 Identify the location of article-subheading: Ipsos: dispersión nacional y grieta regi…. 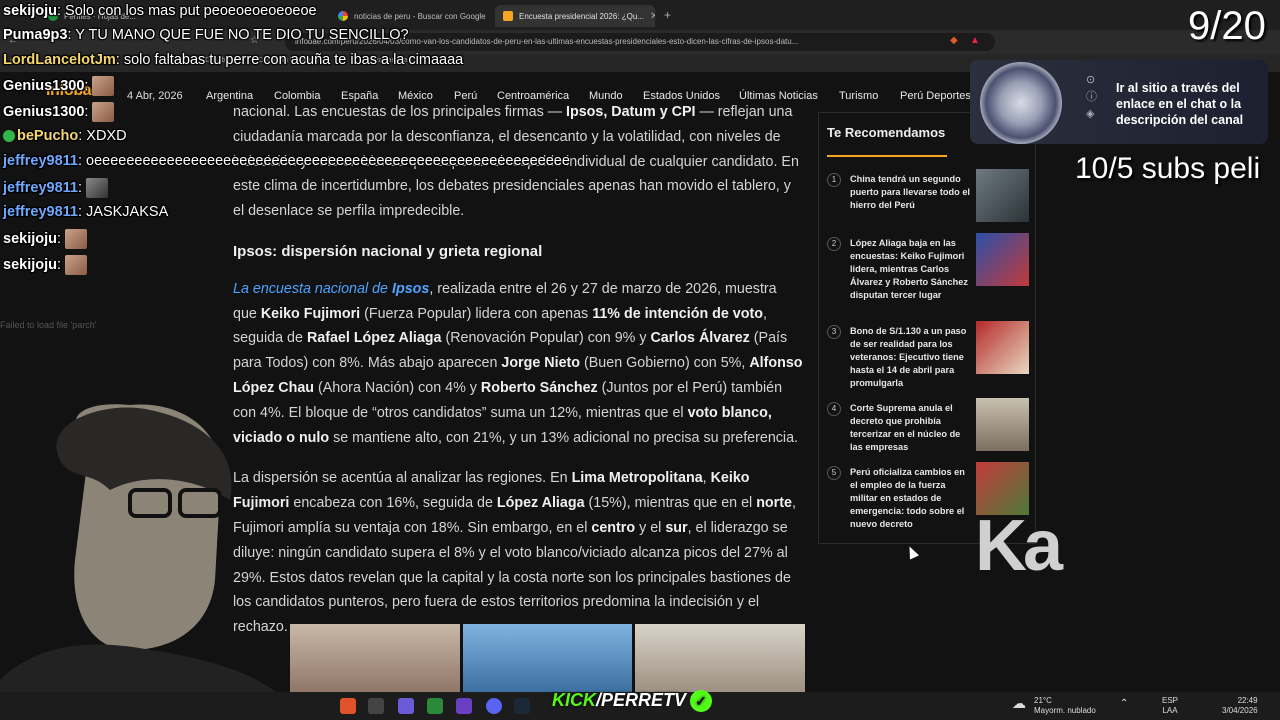
(388, 251).